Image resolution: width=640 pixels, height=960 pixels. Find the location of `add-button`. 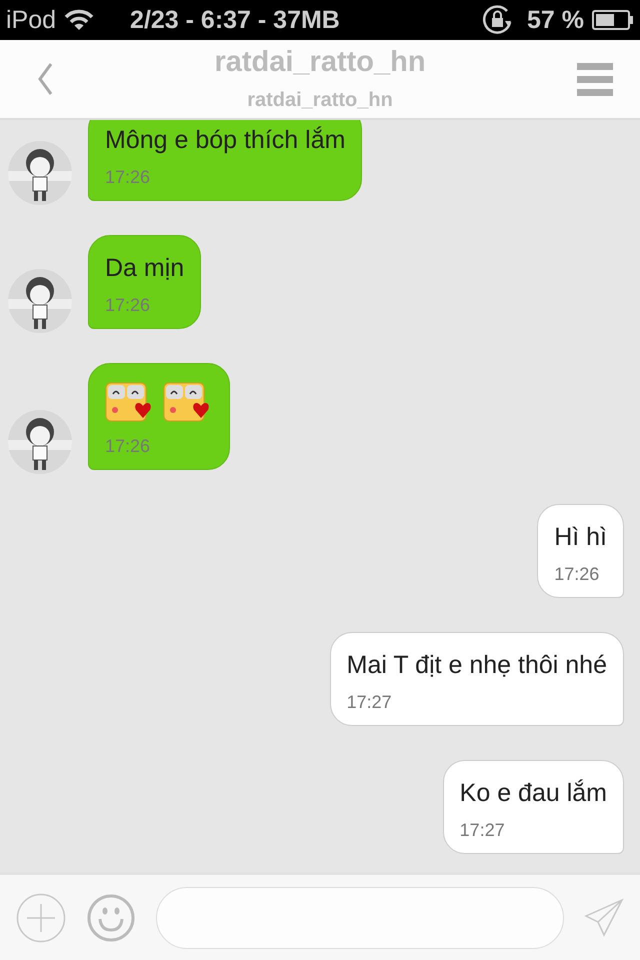

add-button is located at coordinates (41, 917).